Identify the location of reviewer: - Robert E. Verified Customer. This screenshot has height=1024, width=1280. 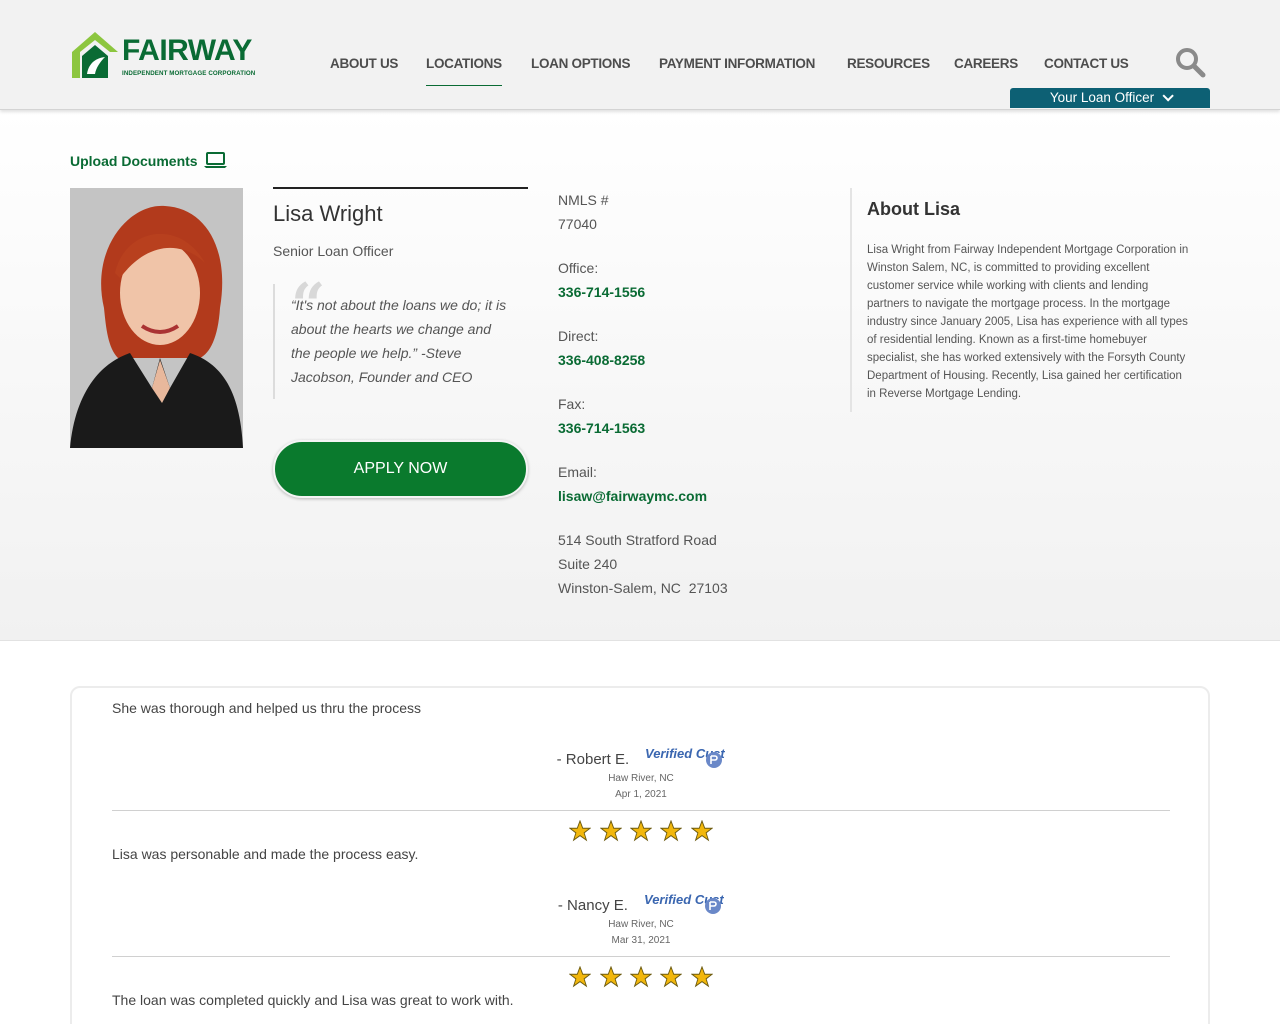
(641, 759).